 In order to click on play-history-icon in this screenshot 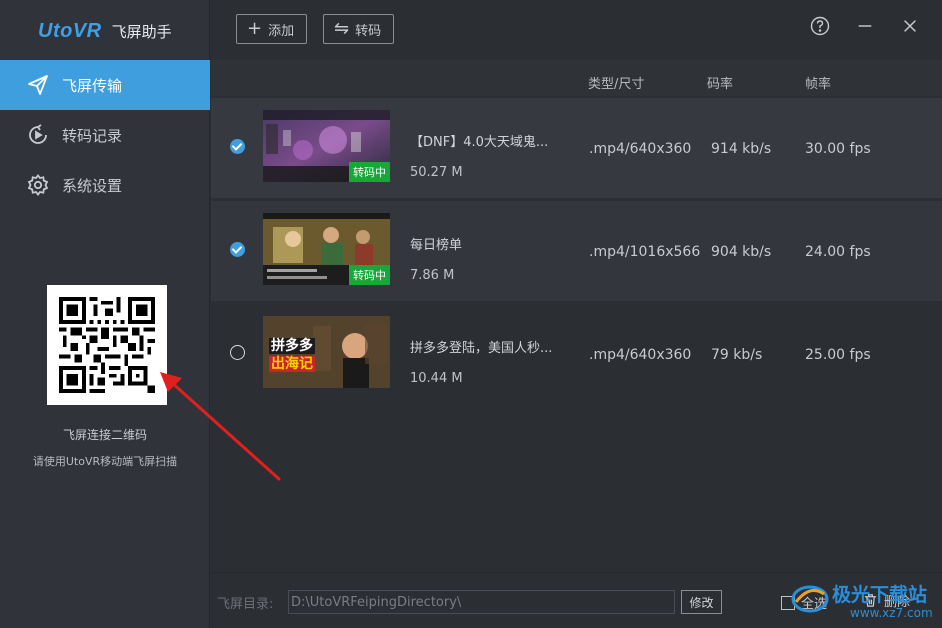, I will do `click(38, 134)`.